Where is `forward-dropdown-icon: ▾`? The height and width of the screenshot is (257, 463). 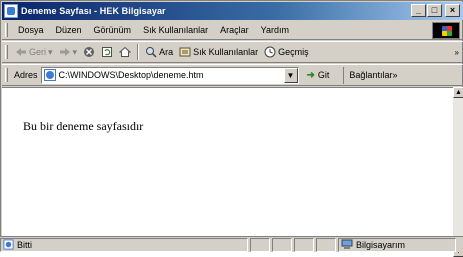
forward-dropdown-icon: ▾ is located at coordinates (75, 52).